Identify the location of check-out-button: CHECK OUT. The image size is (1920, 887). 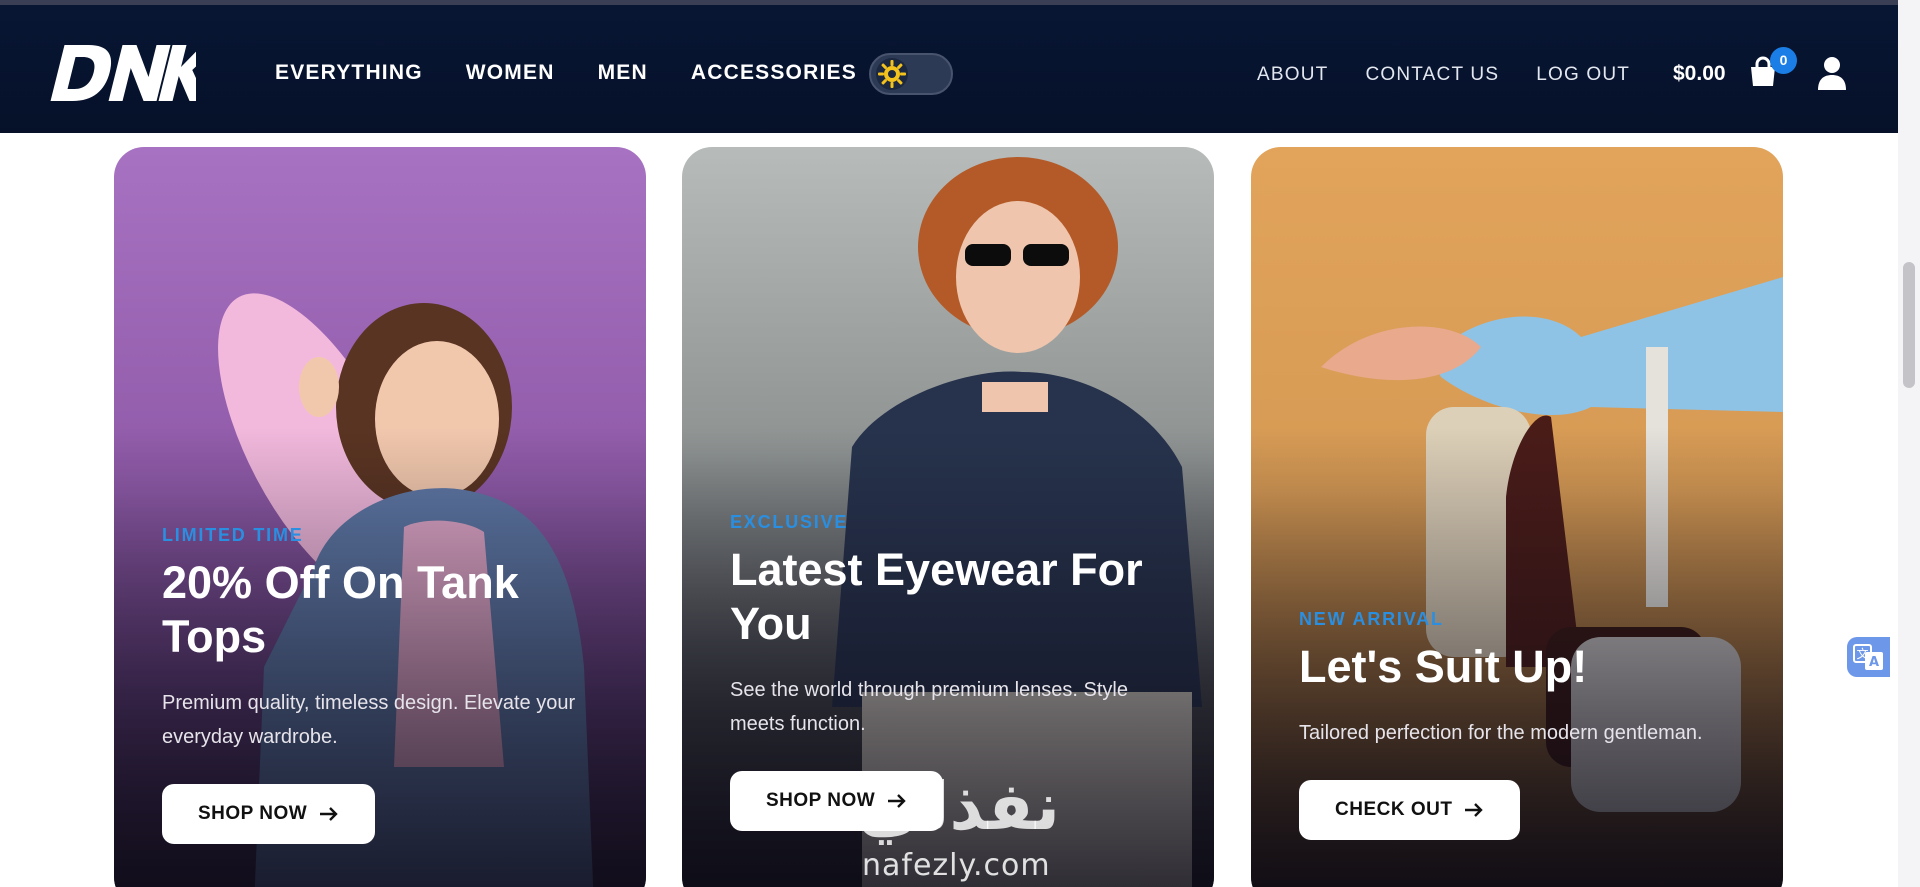
(1410, 810).